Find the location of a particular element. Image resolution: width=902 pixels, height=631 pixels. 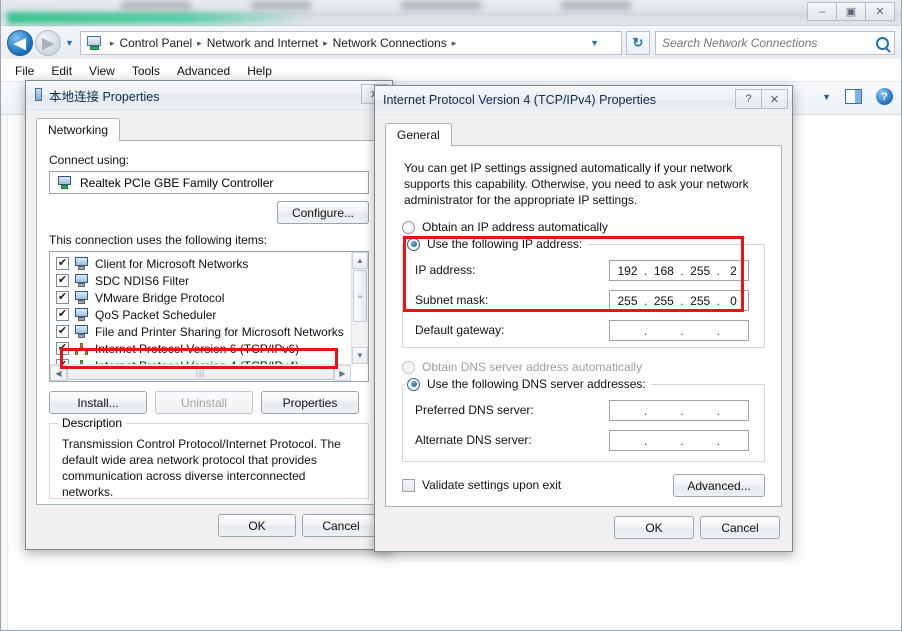

properties-button: Properties is located at coordinates (310, 402).